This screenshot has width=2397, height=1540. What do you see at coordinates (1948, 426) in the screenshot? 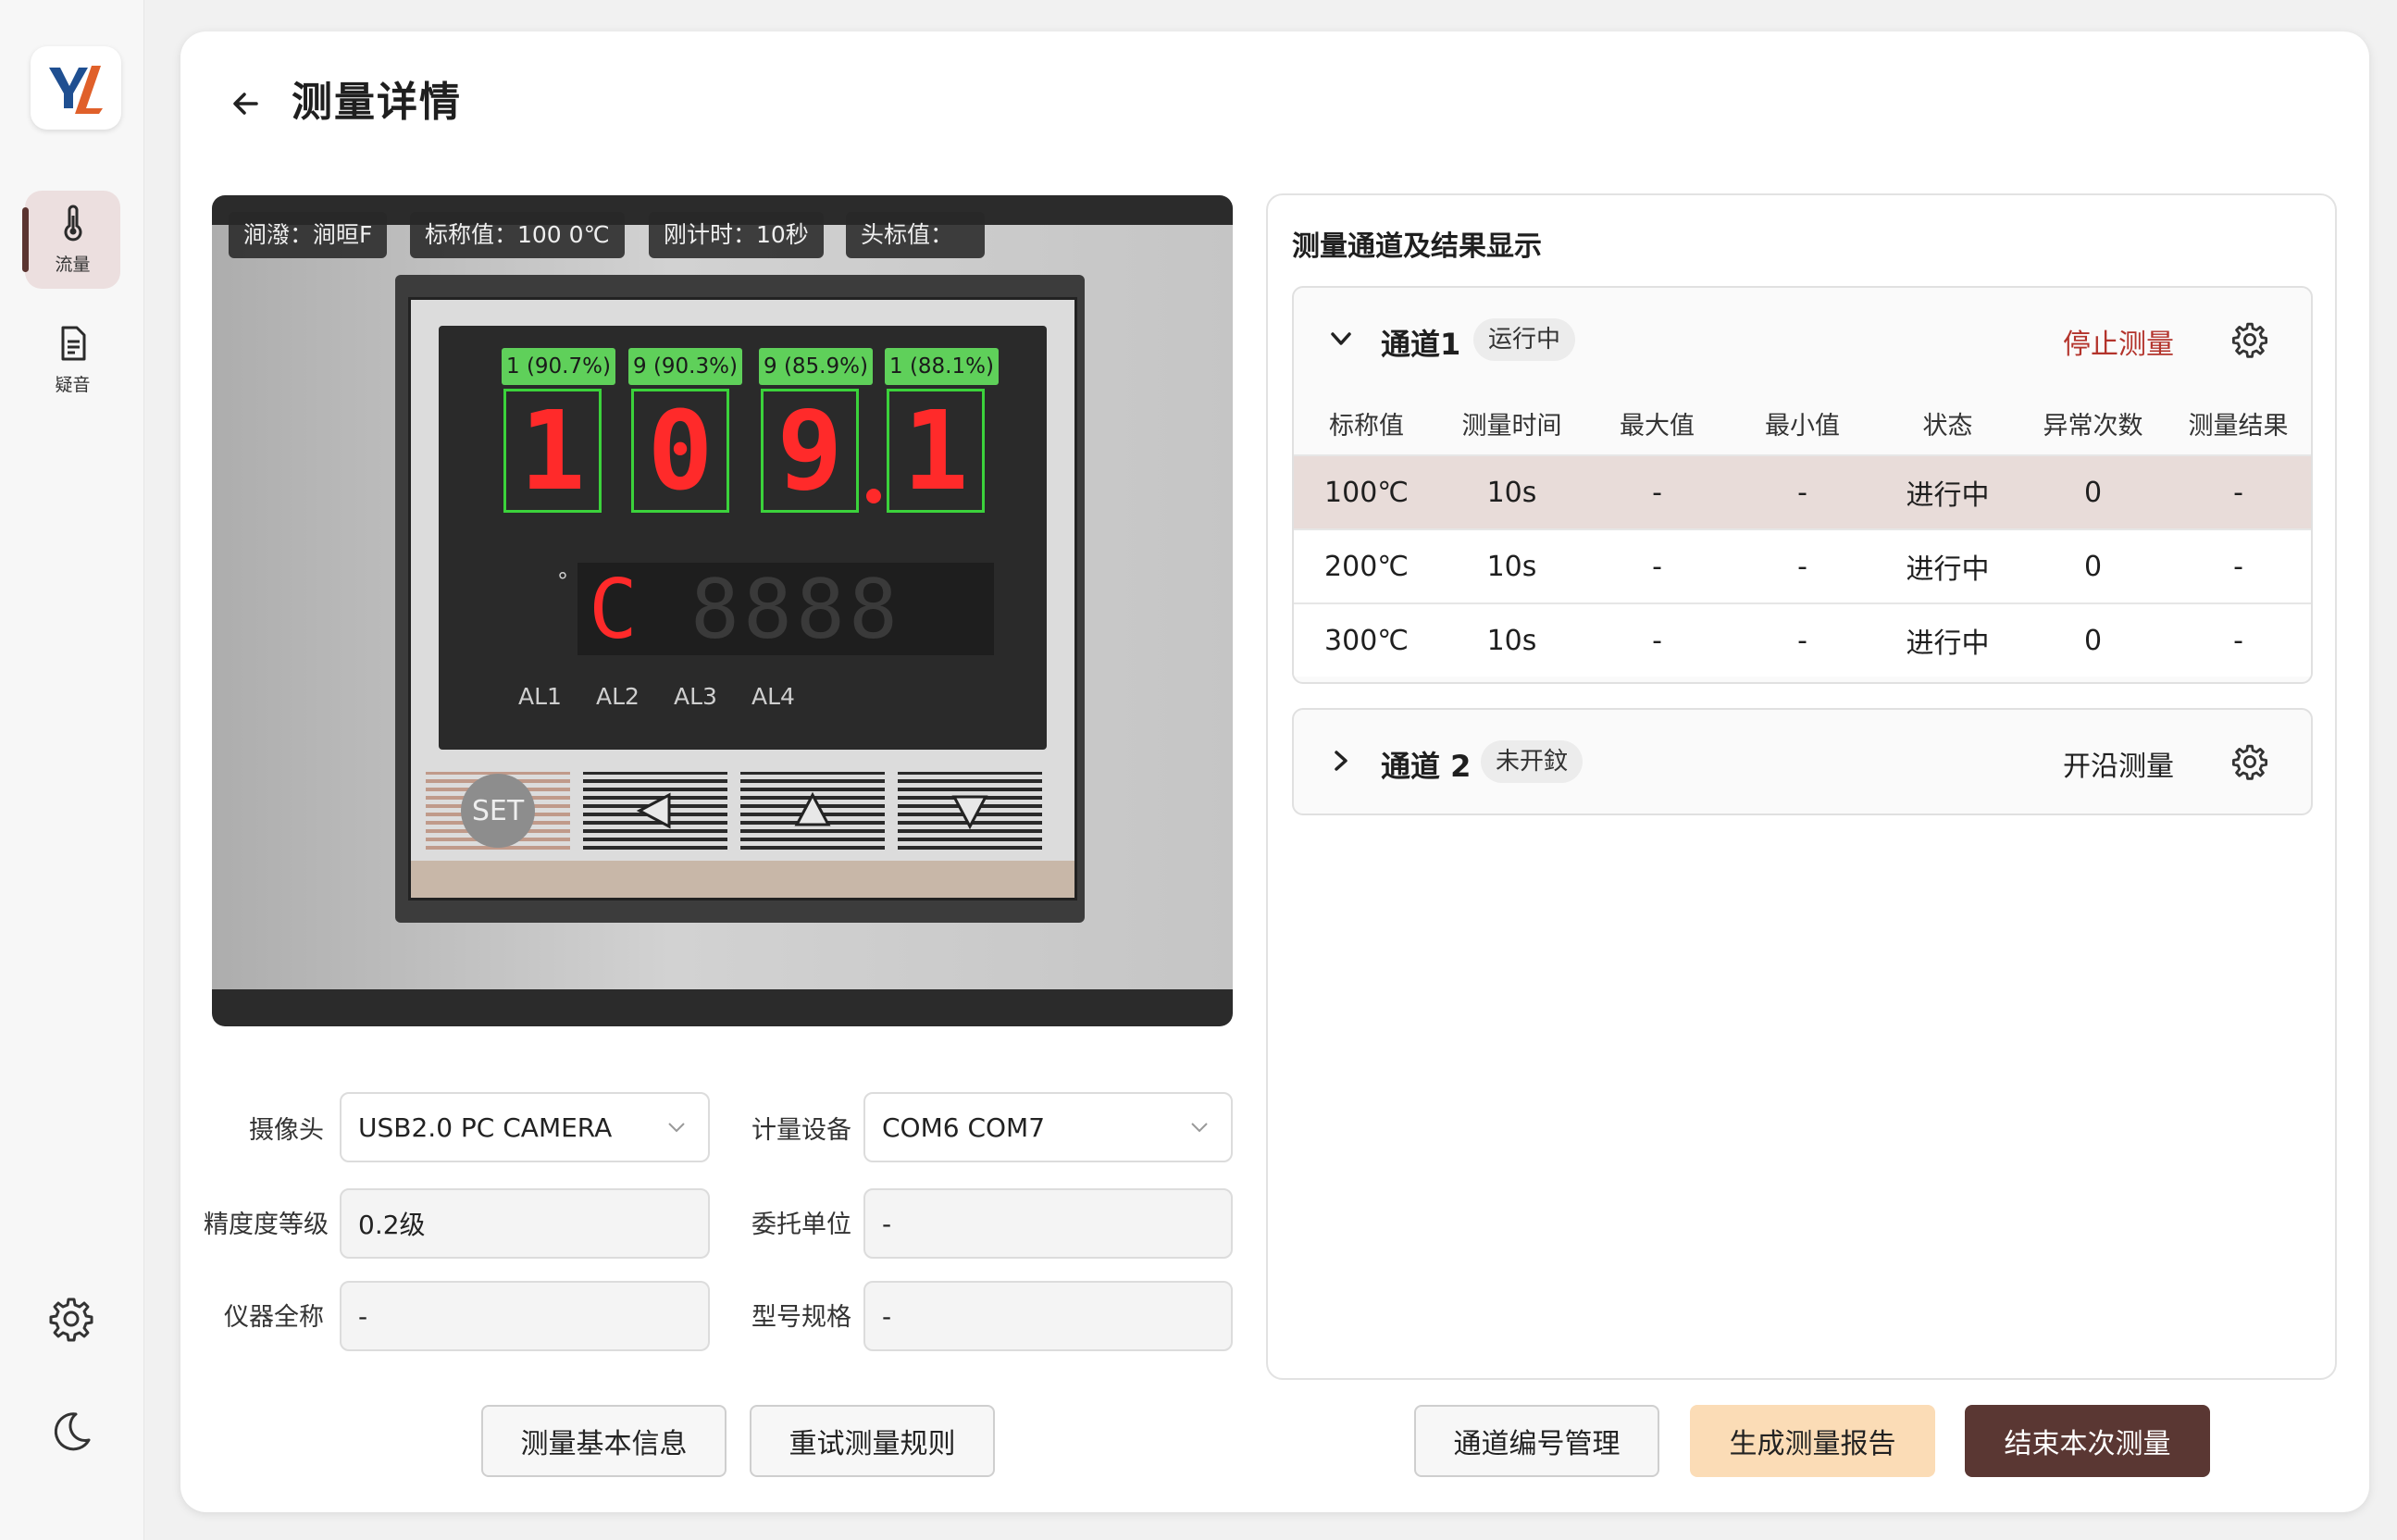
I see `column-header: 状态` at bounding box center [1948, 426].